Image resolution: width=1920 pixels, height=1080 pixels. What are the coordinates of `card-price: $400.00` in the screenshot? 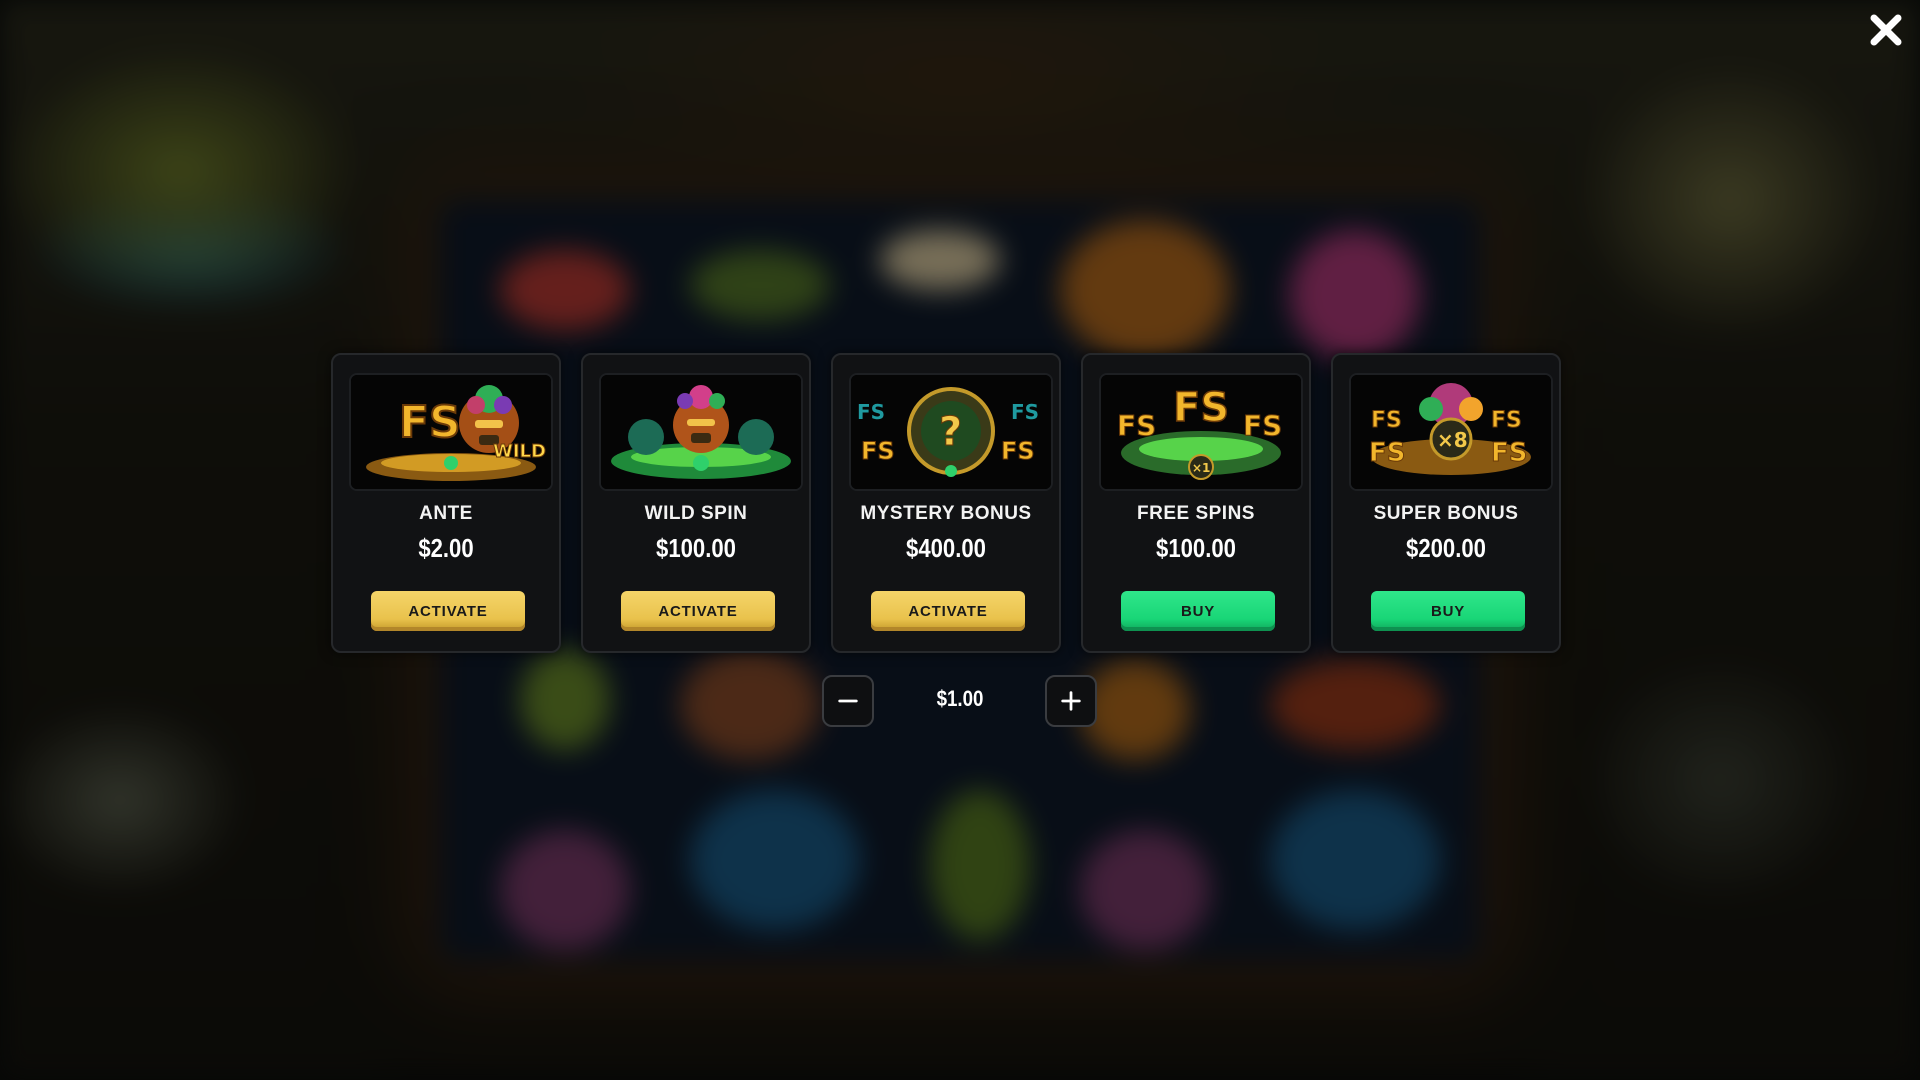 It's located at (946, 548).